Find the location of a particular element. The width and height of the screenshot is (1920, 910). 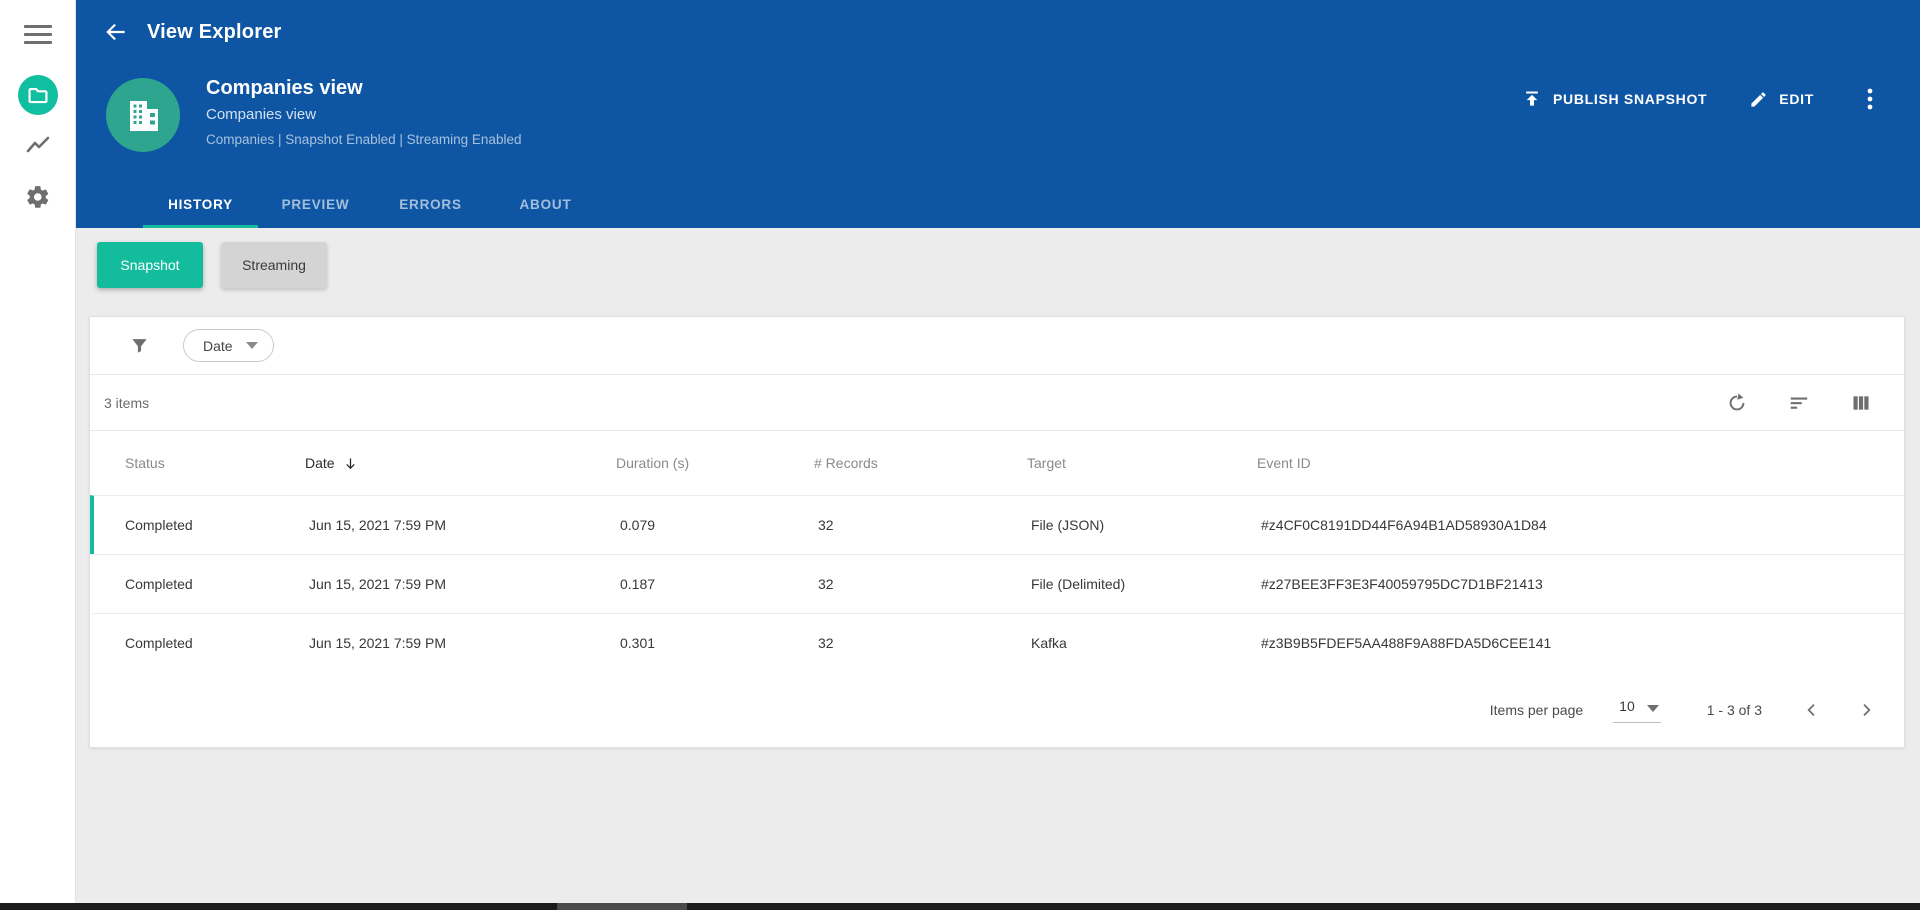

header-actions: PUBLISH SNAPSHOT EDIT is located at coordinates (1703, 99).